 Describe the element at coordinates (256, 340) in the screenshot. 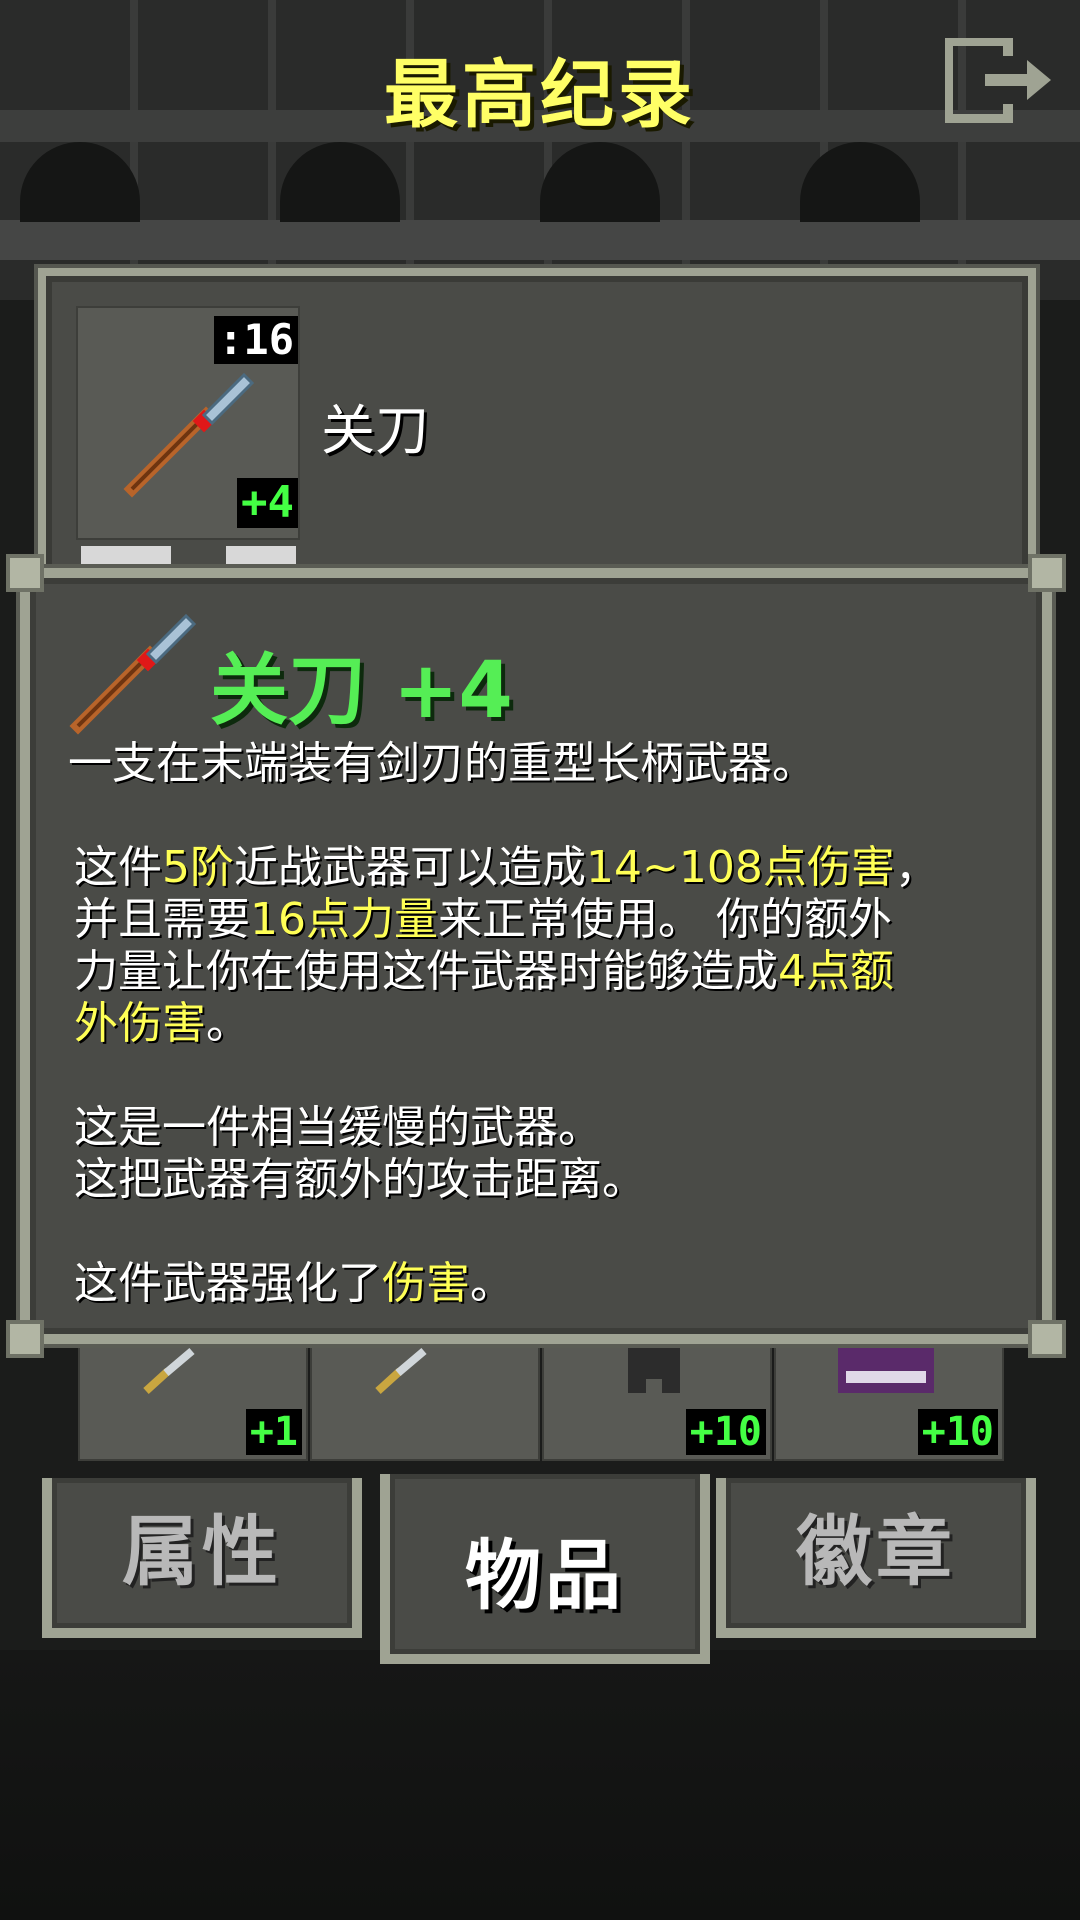

I see `strength-requirement: :16` at that location.